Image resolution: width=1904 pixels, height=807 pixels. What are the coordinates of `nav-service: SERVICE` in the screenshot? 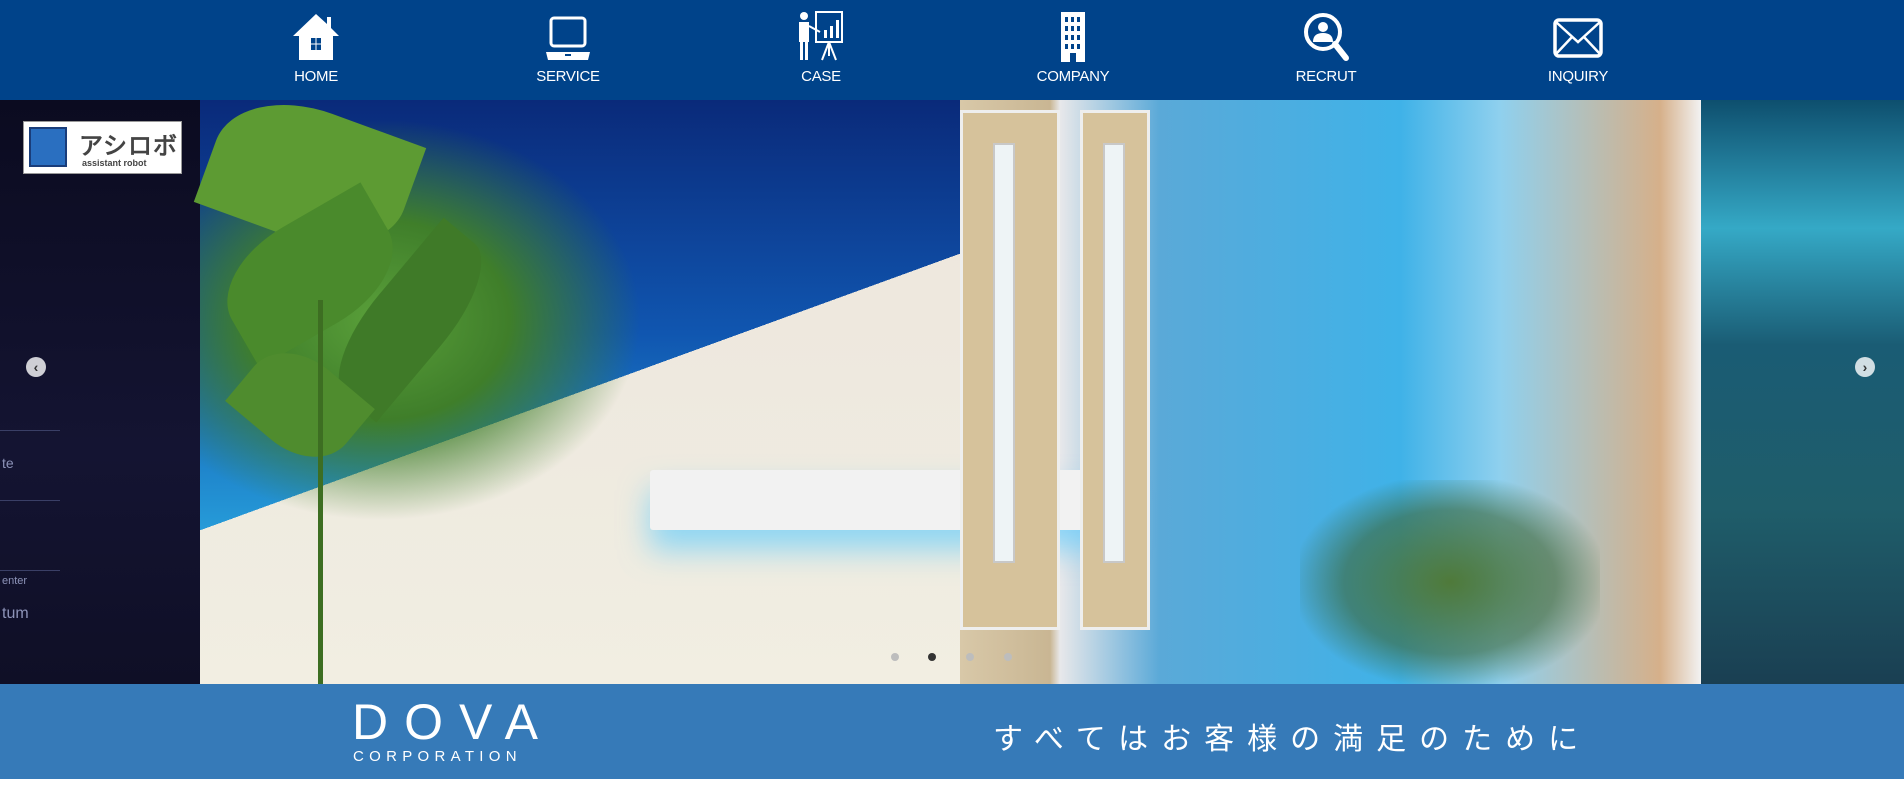 It's located at (568, 47).